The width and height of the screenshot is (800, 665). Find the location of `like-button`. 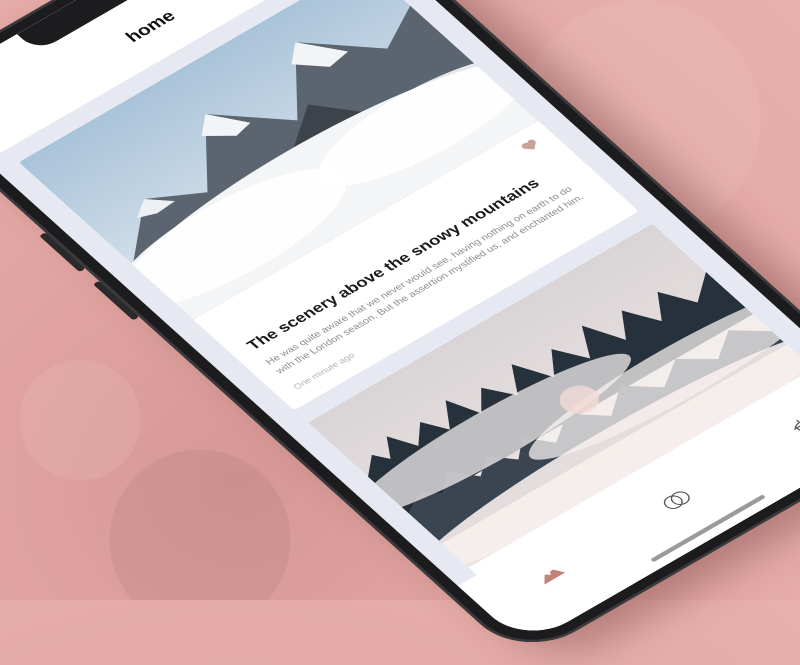

like-button is located at coordinates (532, 147).